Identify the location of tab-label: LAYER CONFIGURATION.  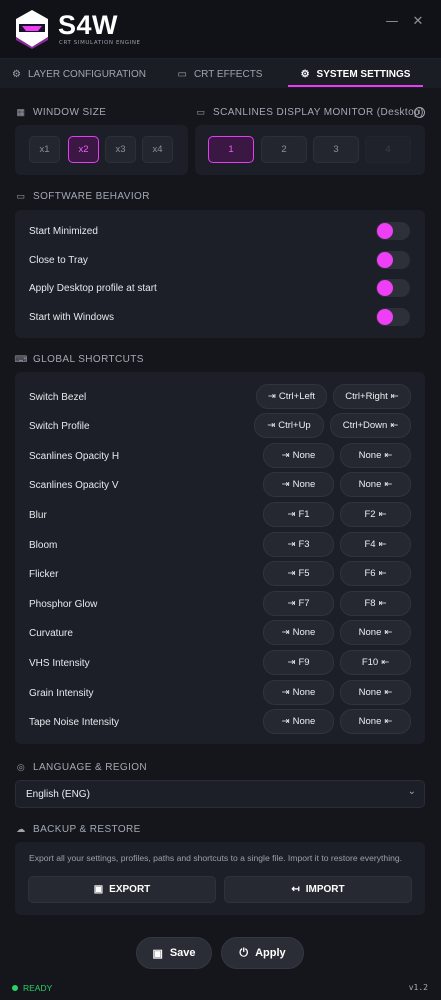
(86, 74).